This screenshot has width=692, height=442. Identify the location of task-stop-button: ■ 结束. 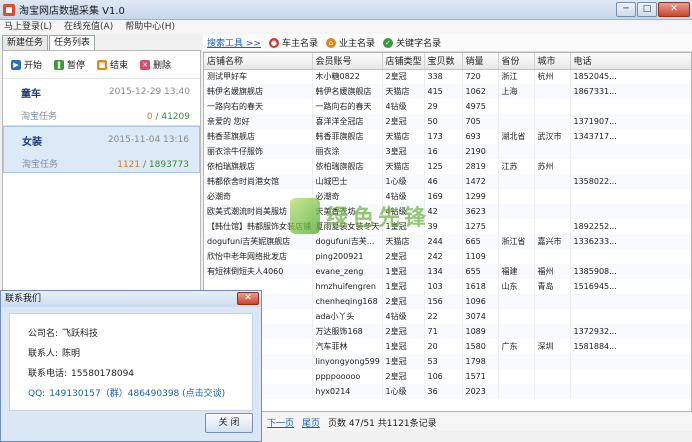
(112, 64).